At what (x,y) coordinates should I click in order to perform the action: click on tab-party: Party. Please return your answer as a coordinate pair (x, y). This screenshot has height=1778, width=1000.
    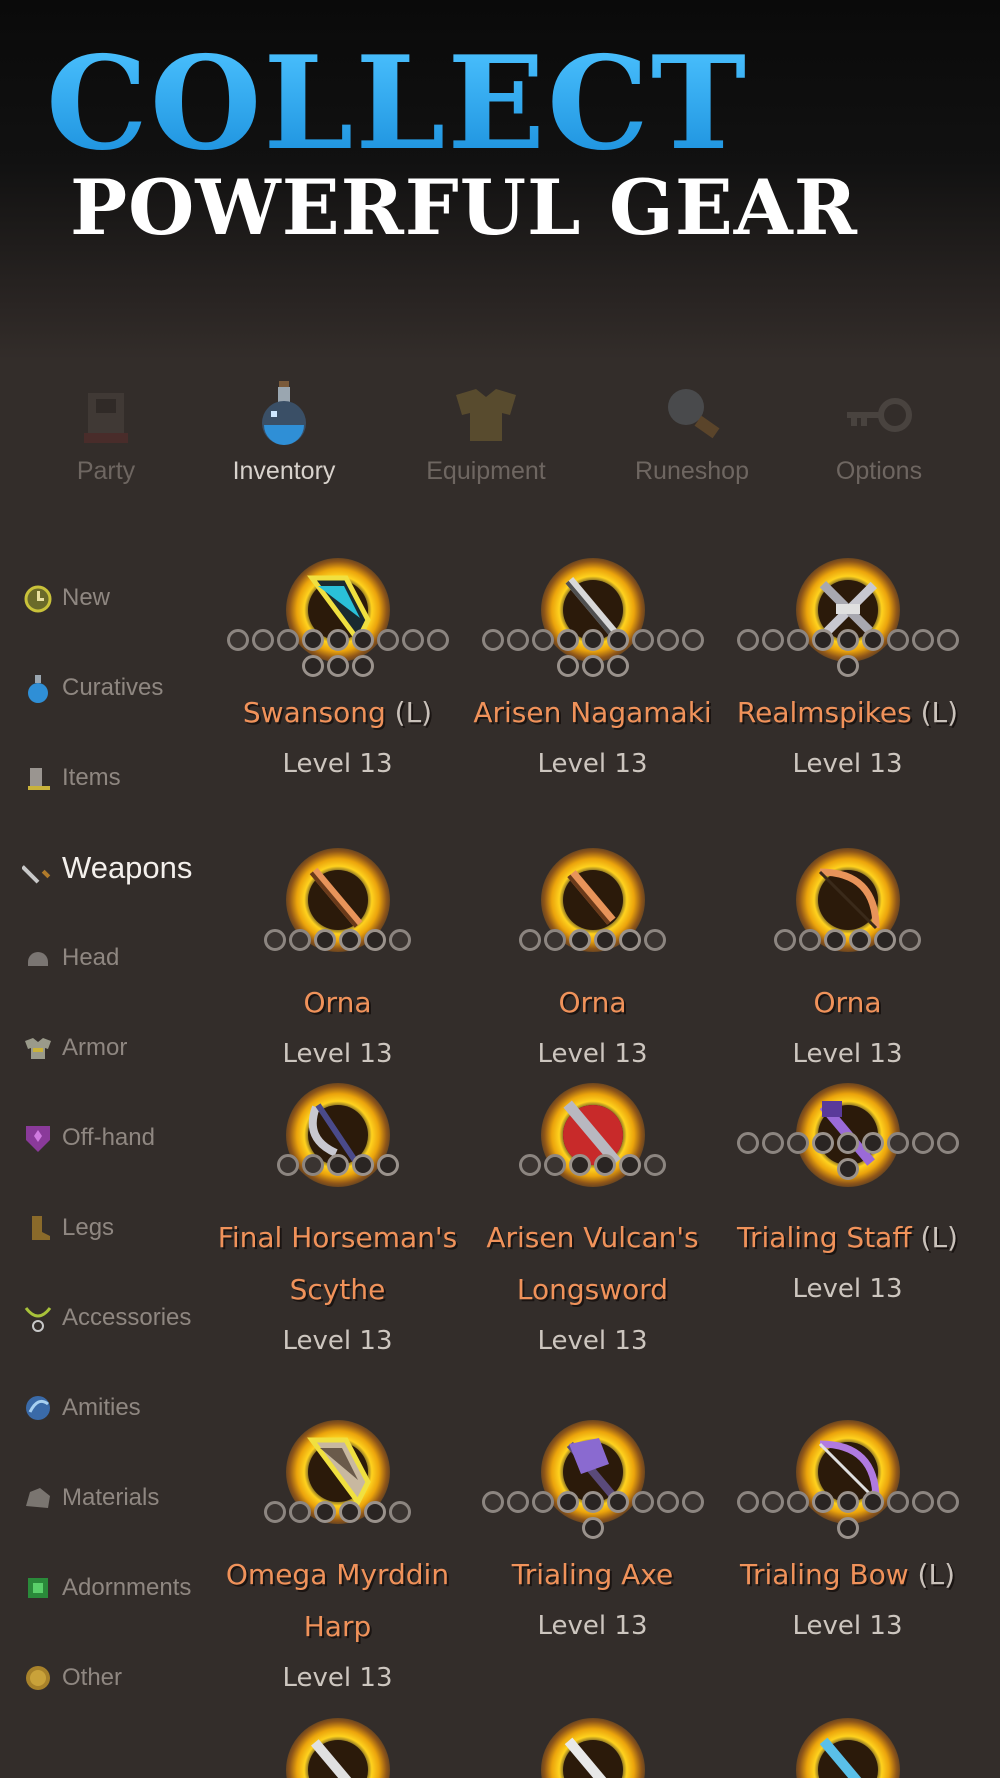
    Looking at the image, I should click on (106, 430).